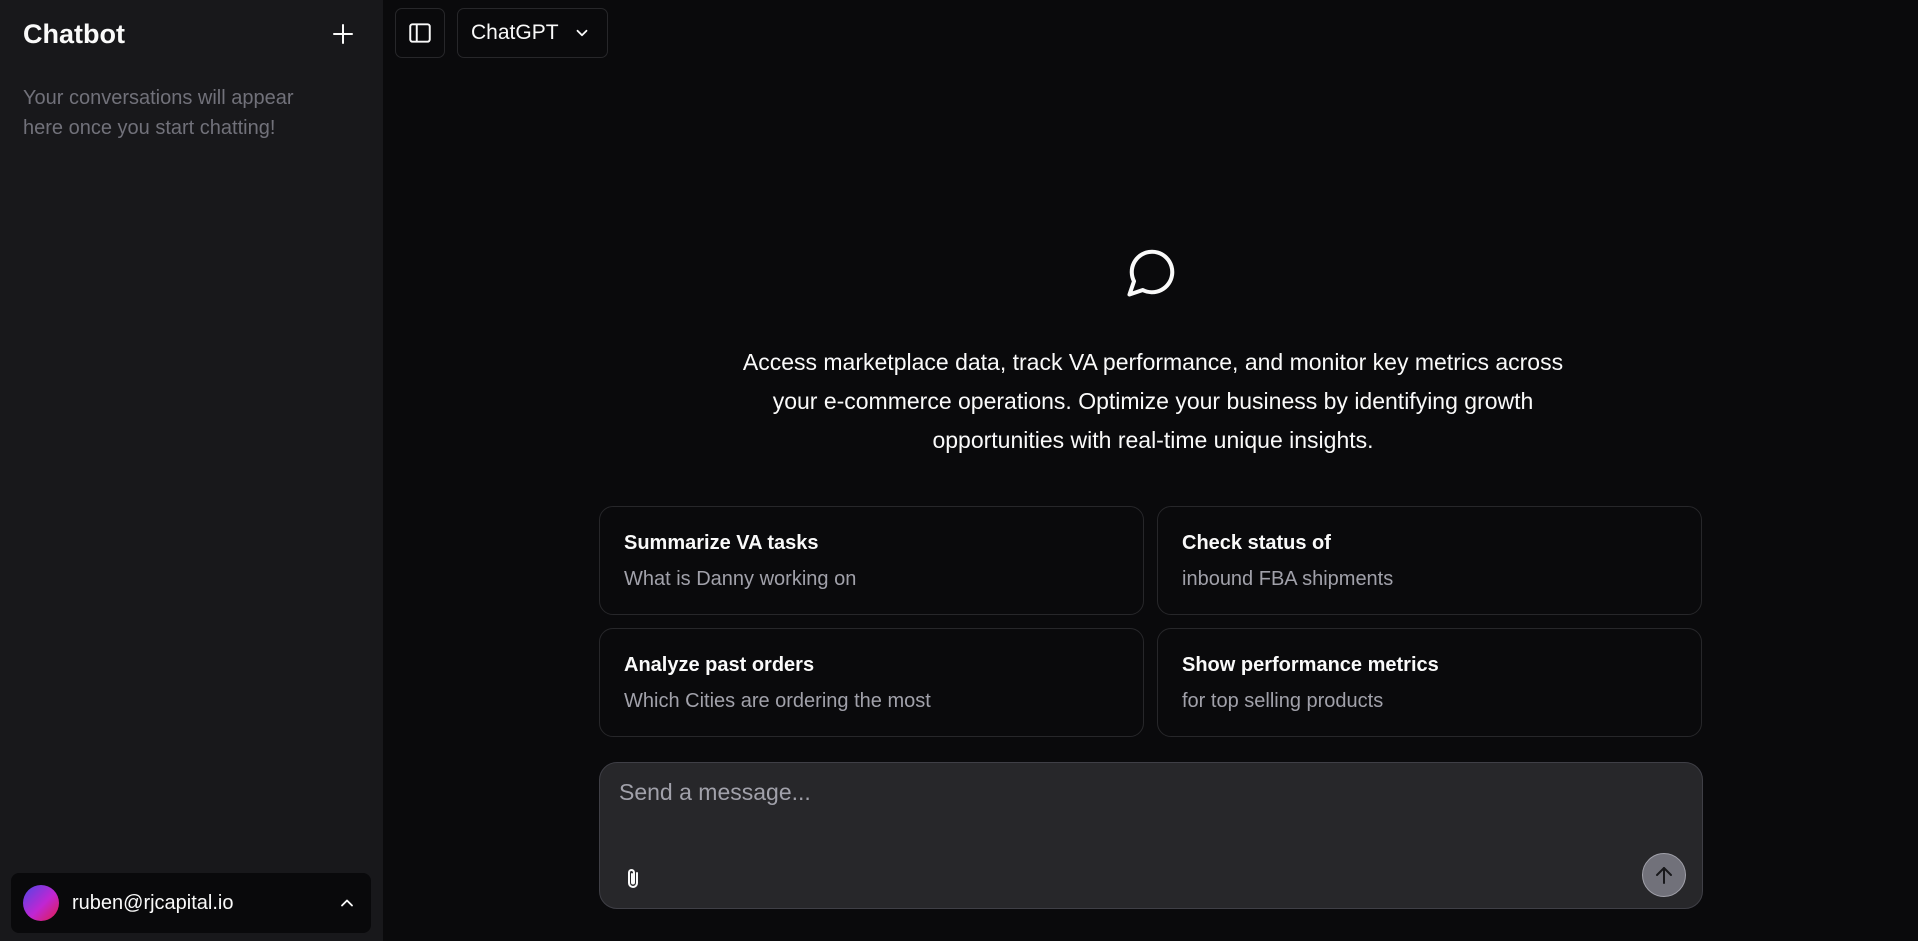  I want to click on user-menu-button: ruben@rjcapital.io, so click(191, 903).